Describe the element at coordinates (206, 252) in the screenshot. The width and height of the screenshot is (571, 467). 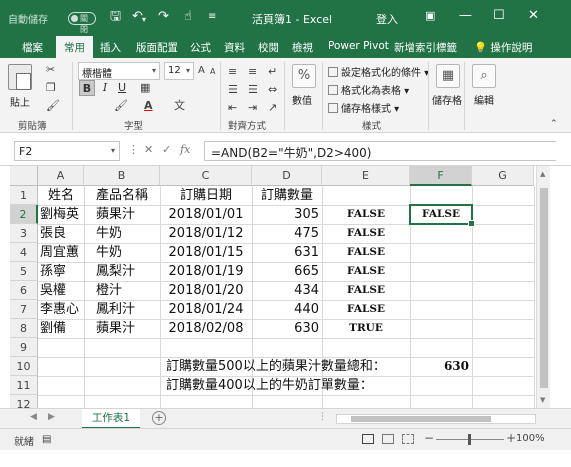
I see `cell-date: 2018/01/15` at that location.